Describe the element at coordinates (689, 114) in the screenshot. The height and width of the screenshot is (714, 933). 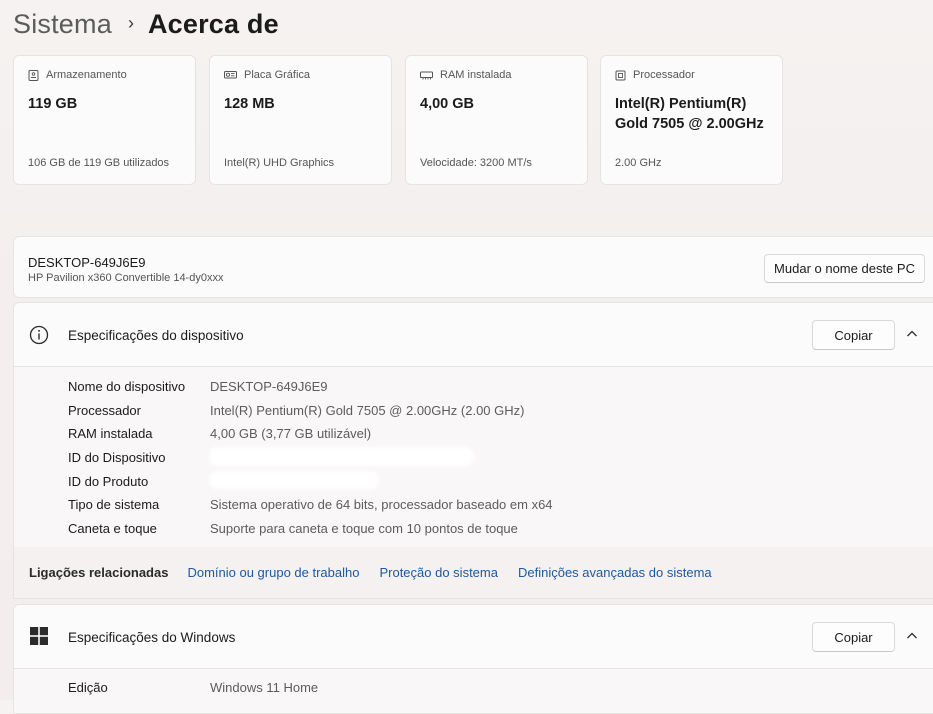
I see `processor-card-value: Intel(R) Pentium(R) Gold 7505 @ 2.00GHz` at that location.